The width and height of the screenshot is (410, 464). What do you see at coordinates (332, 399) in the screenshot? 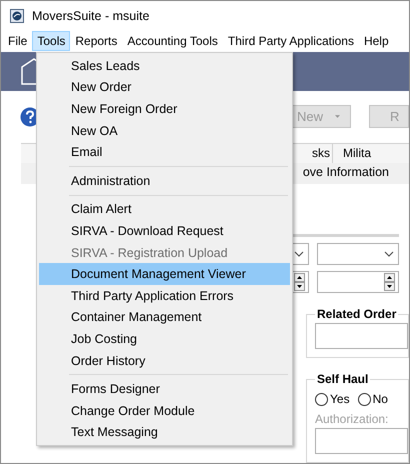
I see `radio-button: Yes` at bounding box center [332, 399].